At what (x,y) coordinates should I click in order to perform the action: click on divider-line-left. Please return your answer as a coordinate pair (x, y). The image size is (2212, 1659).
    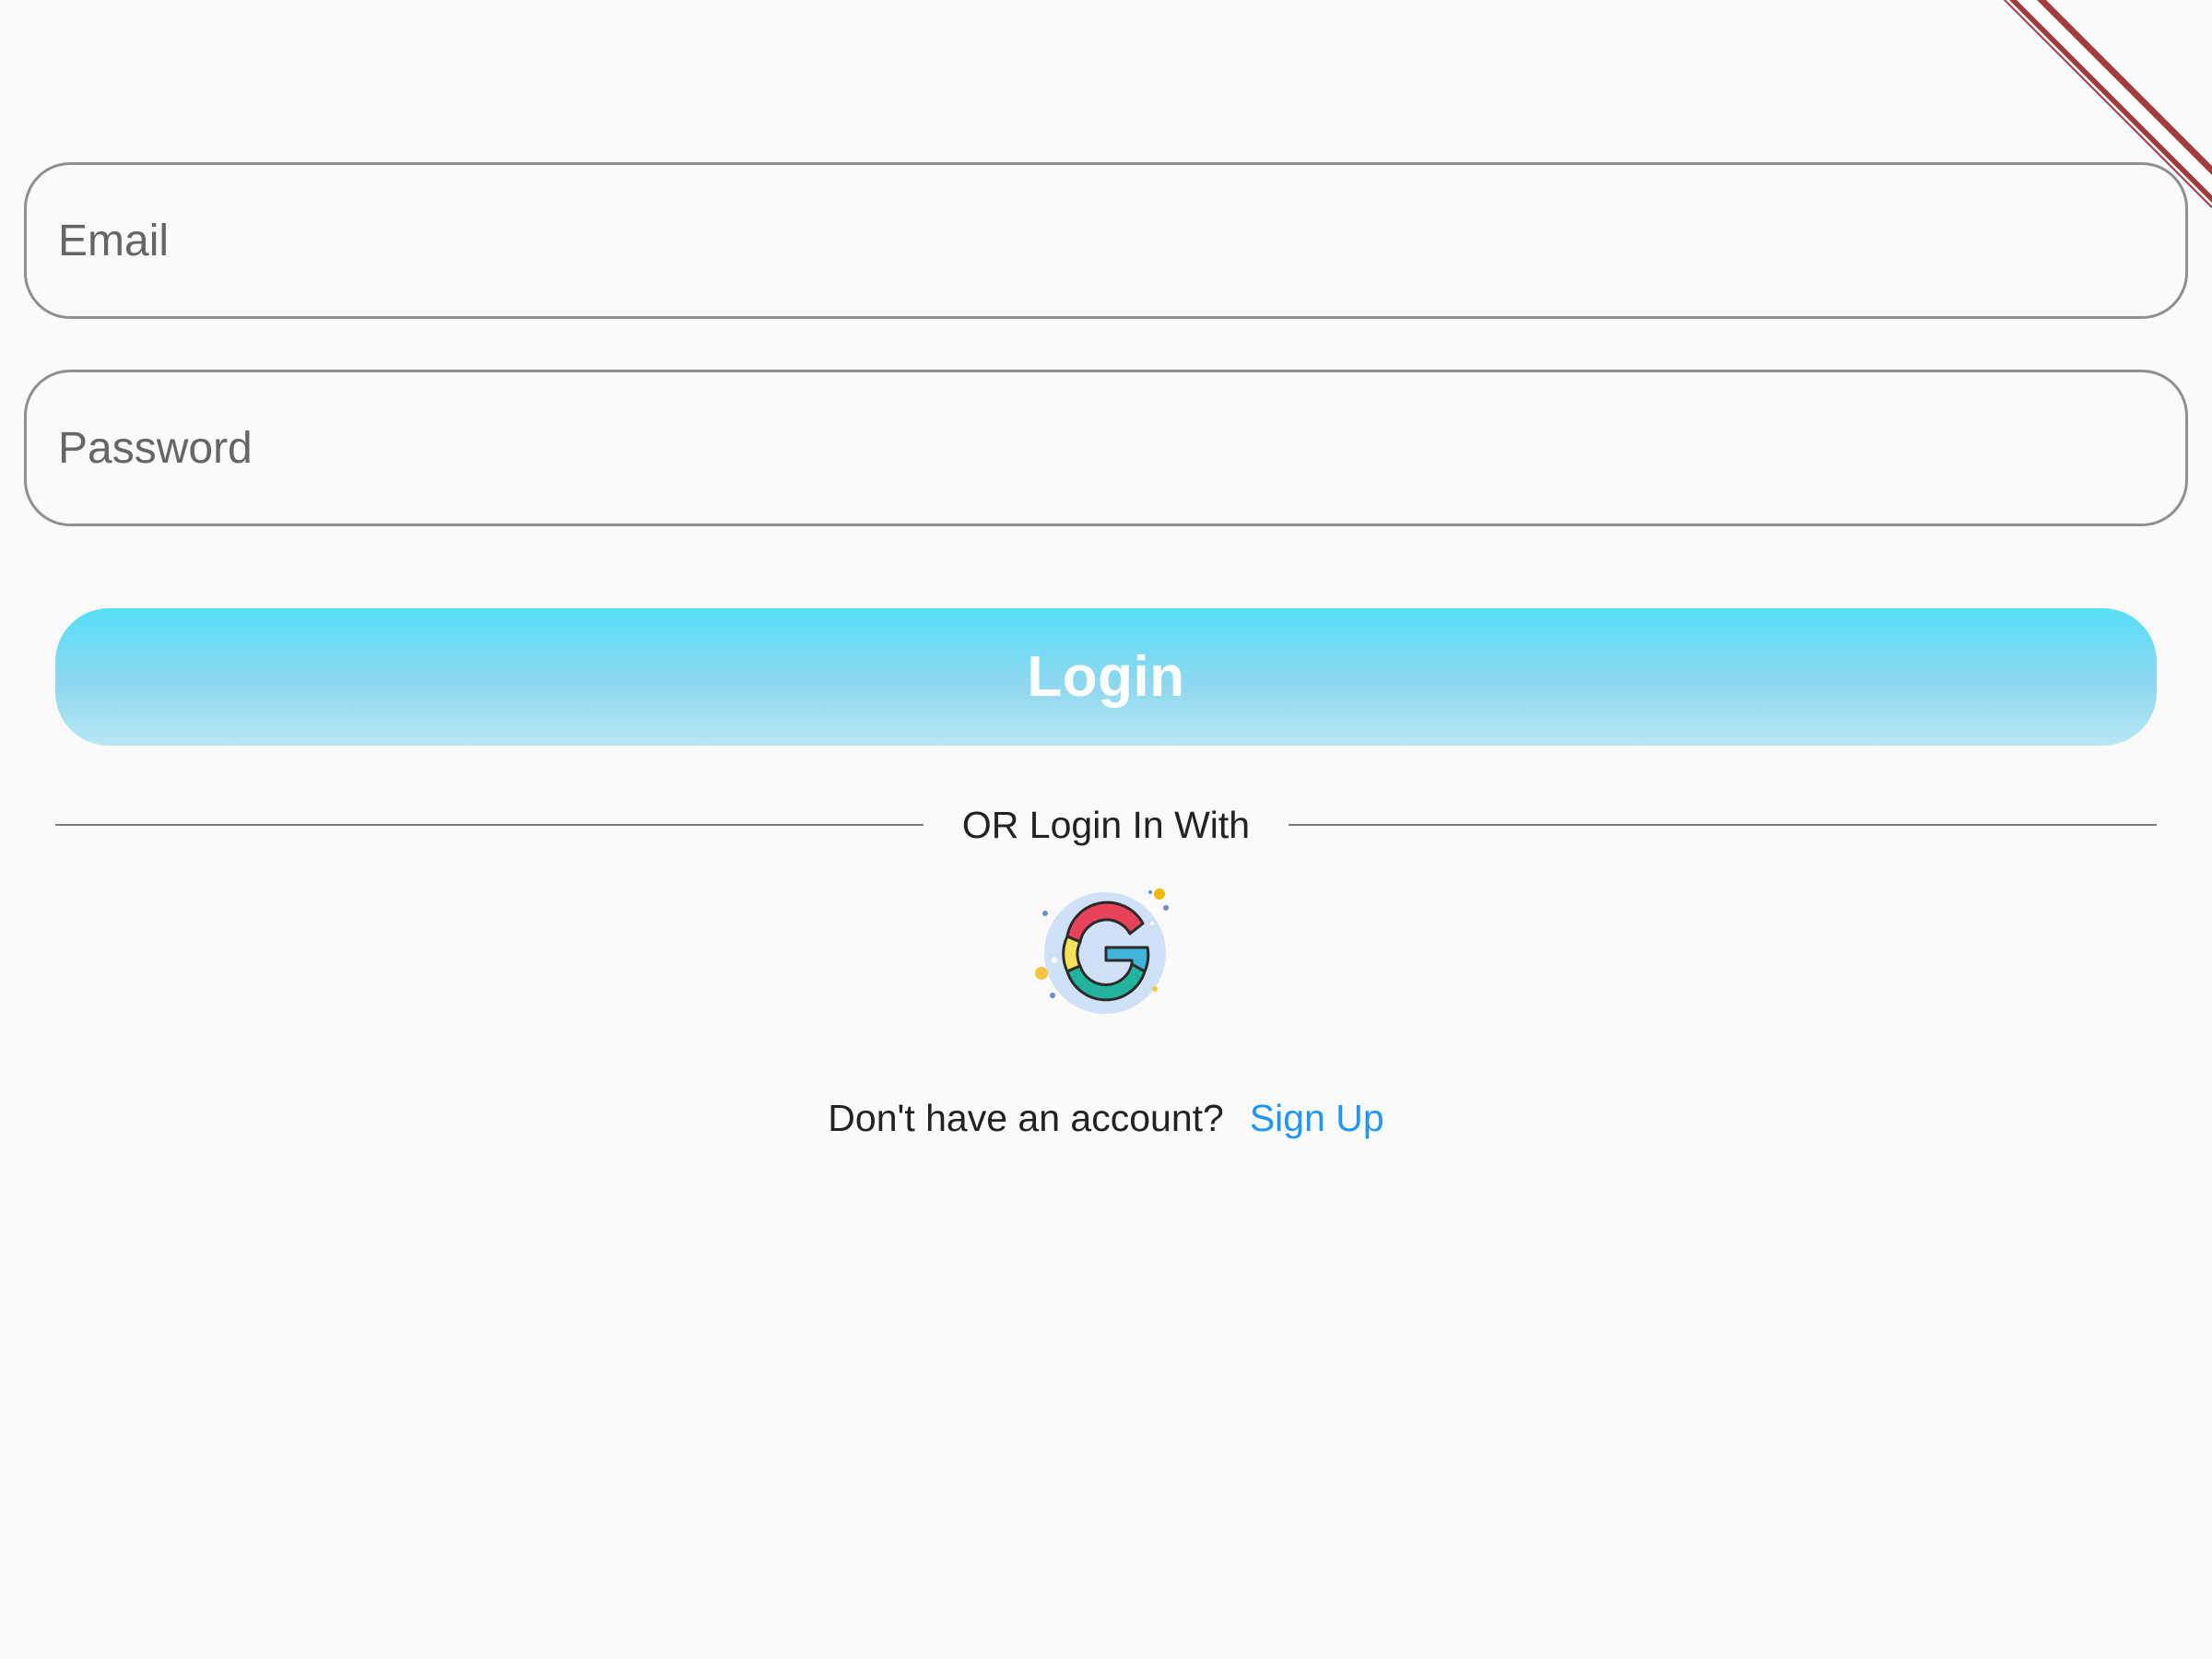
    Looking at the image, I should click on (489, 825).